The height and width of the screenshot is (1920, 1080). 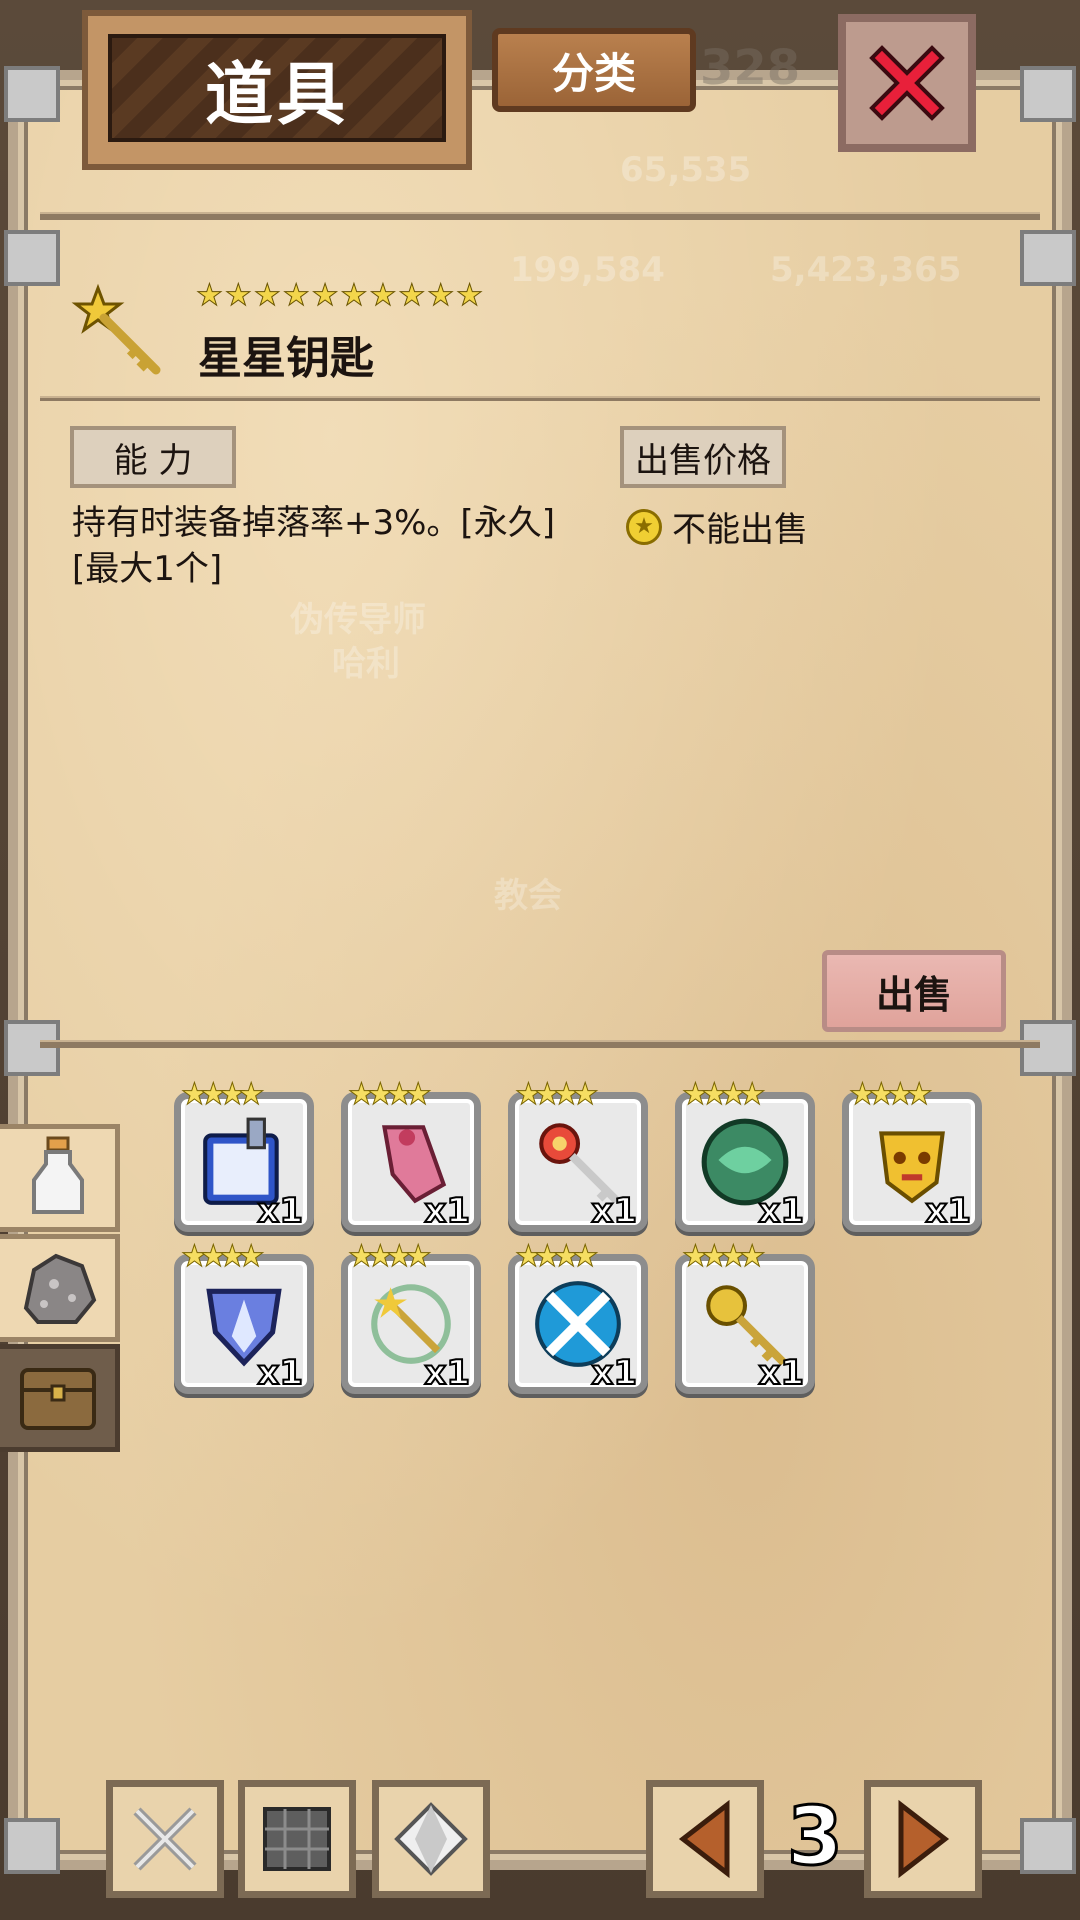 What do you see at coordinates (153, 457) in the screenshot?
I see `ability-label: 能 力` at bounding box center [153, 457].